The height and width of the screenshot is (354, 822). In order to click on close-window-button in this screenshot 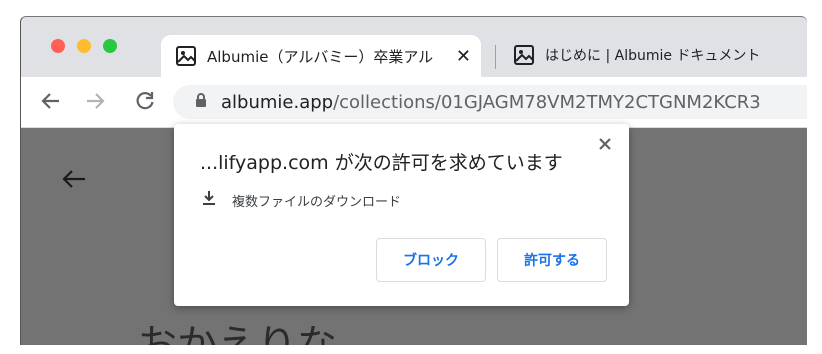, I will do `click(58, 46)`.